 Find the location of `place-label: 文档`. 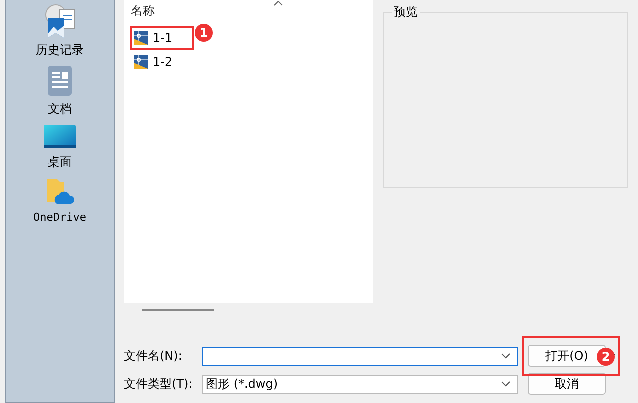

place-label: 文档 is located at coordinates (60, 109).